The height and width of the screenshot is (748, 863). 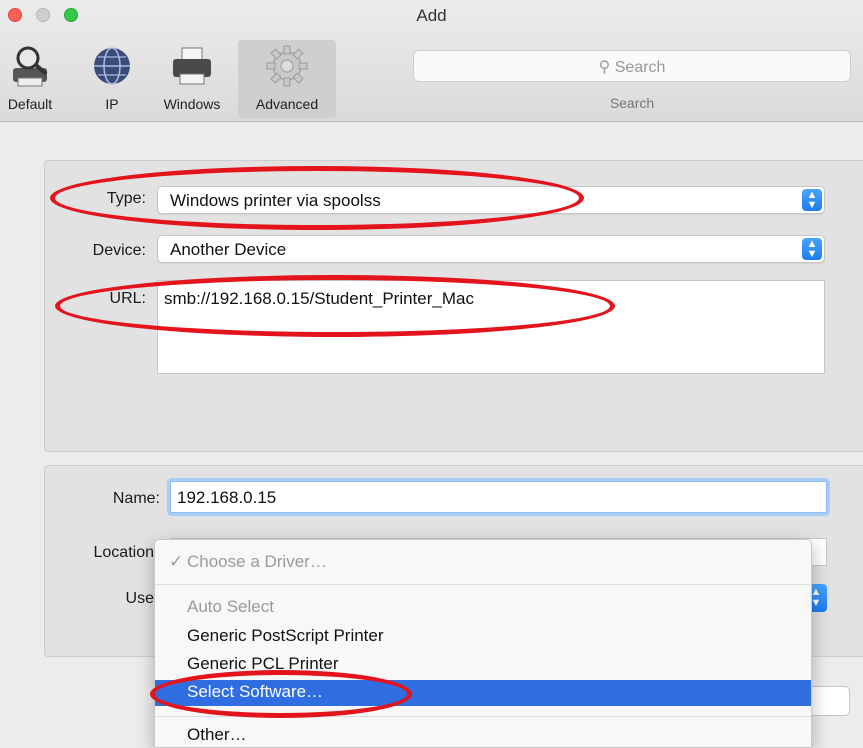 What do you see at coordinates (491, 249) in the screenshot?
I see `device-popup: Another Device ▲ ▼` at bounding box center [491, 249].